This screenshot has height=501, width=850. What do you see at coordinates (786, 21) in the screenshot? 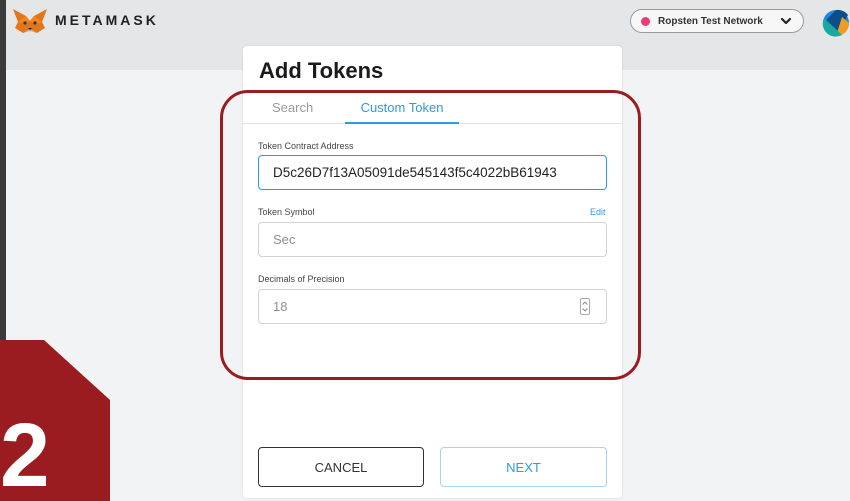
I see `chevron-down-icon` at bounding box center [786, 21].